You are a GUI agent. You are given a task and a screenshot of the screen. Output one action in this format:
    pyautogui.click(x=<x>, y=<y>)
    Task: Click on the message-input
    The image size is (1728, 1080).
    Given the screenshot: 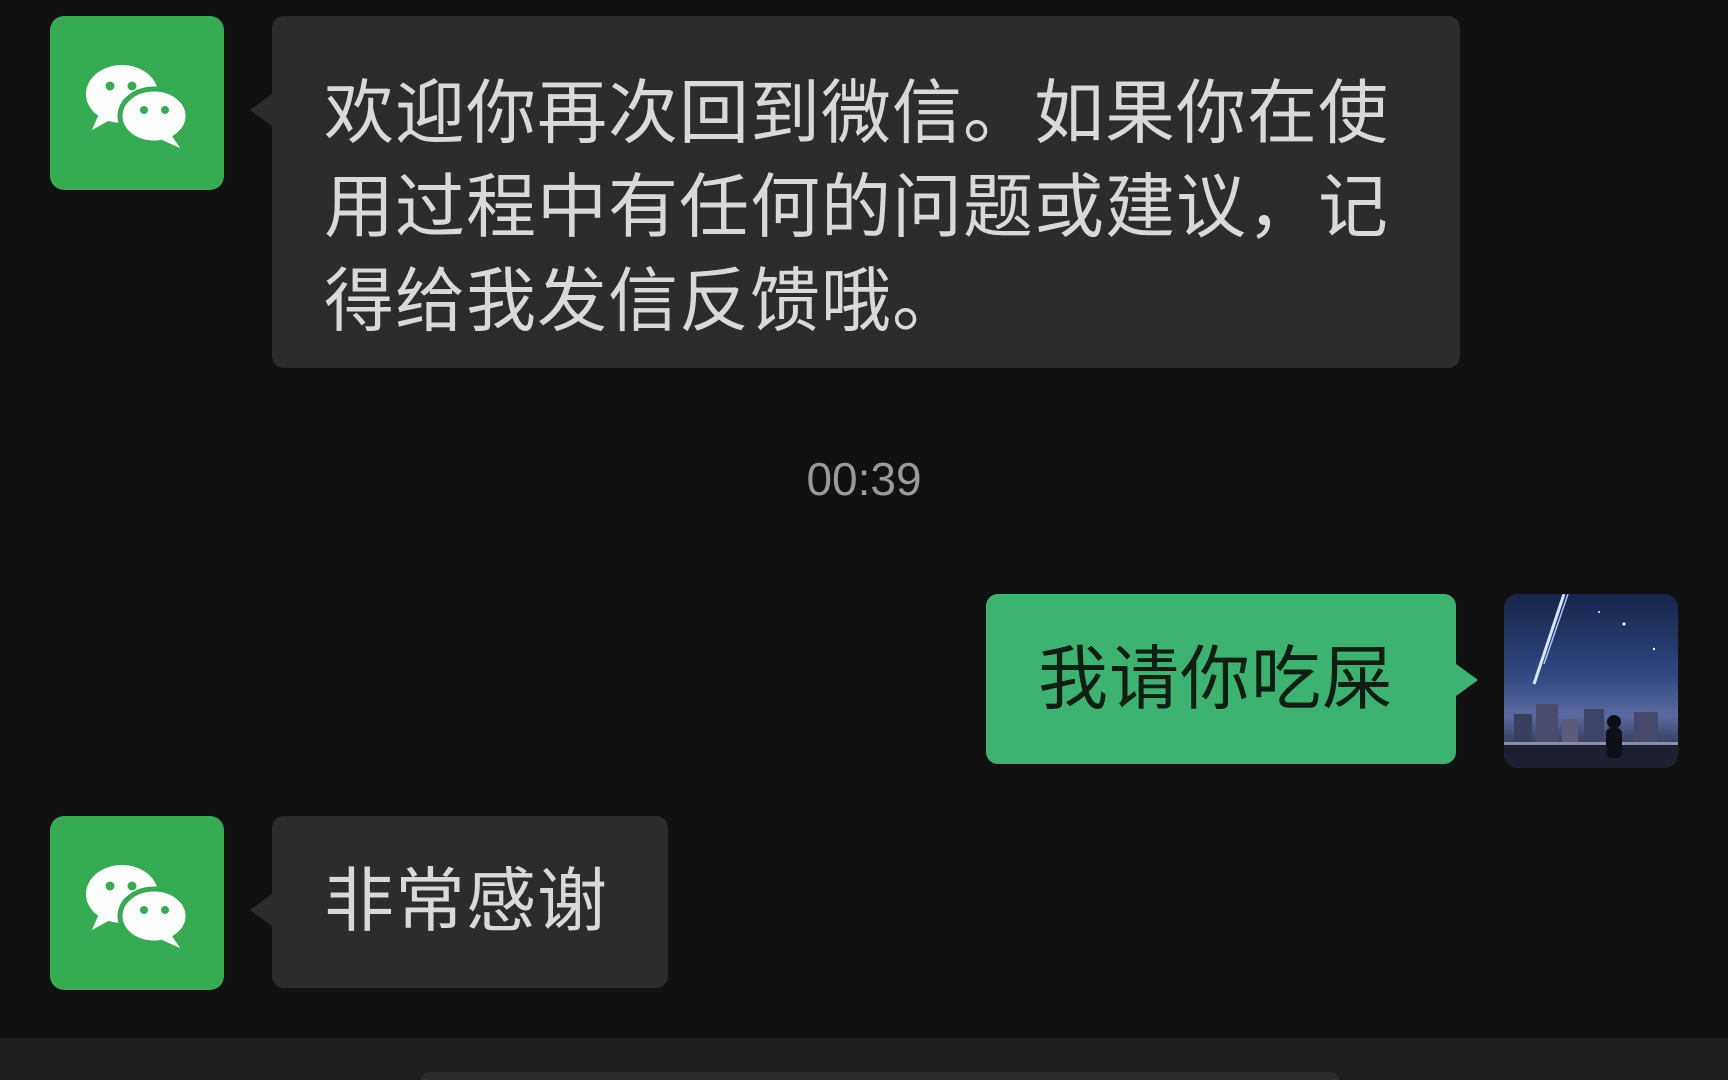 What is the action you would take?
    pyautogui.click(x=880, y=1076)
    